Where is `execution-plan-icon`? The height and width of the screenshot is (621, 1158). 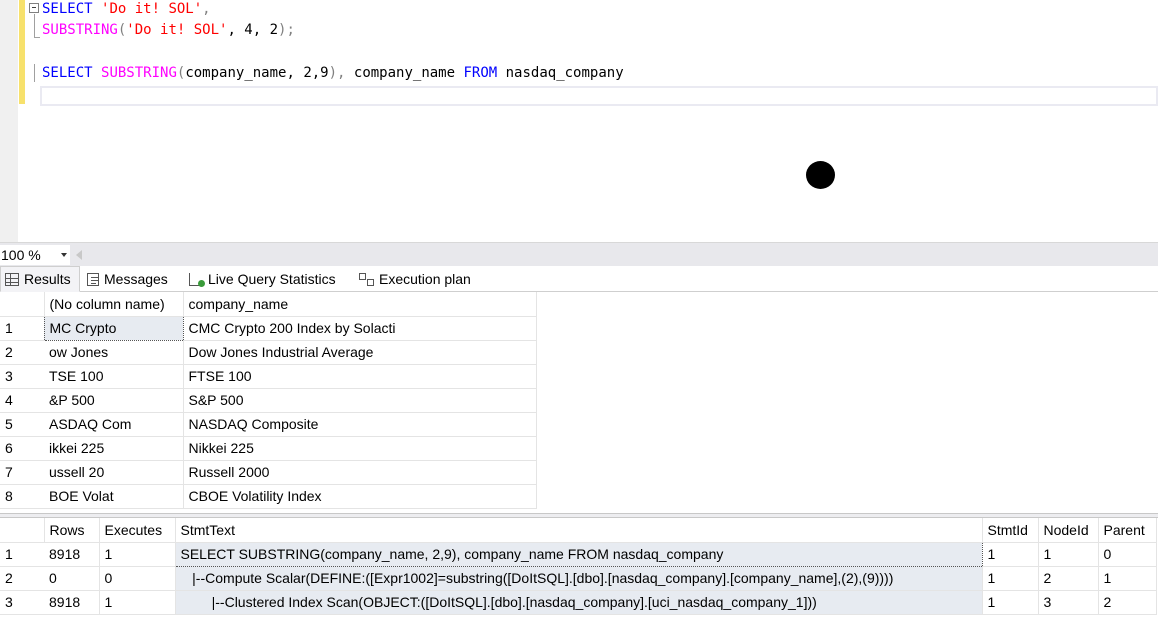 execution-plan-icon is located at coordinates (366, 279).